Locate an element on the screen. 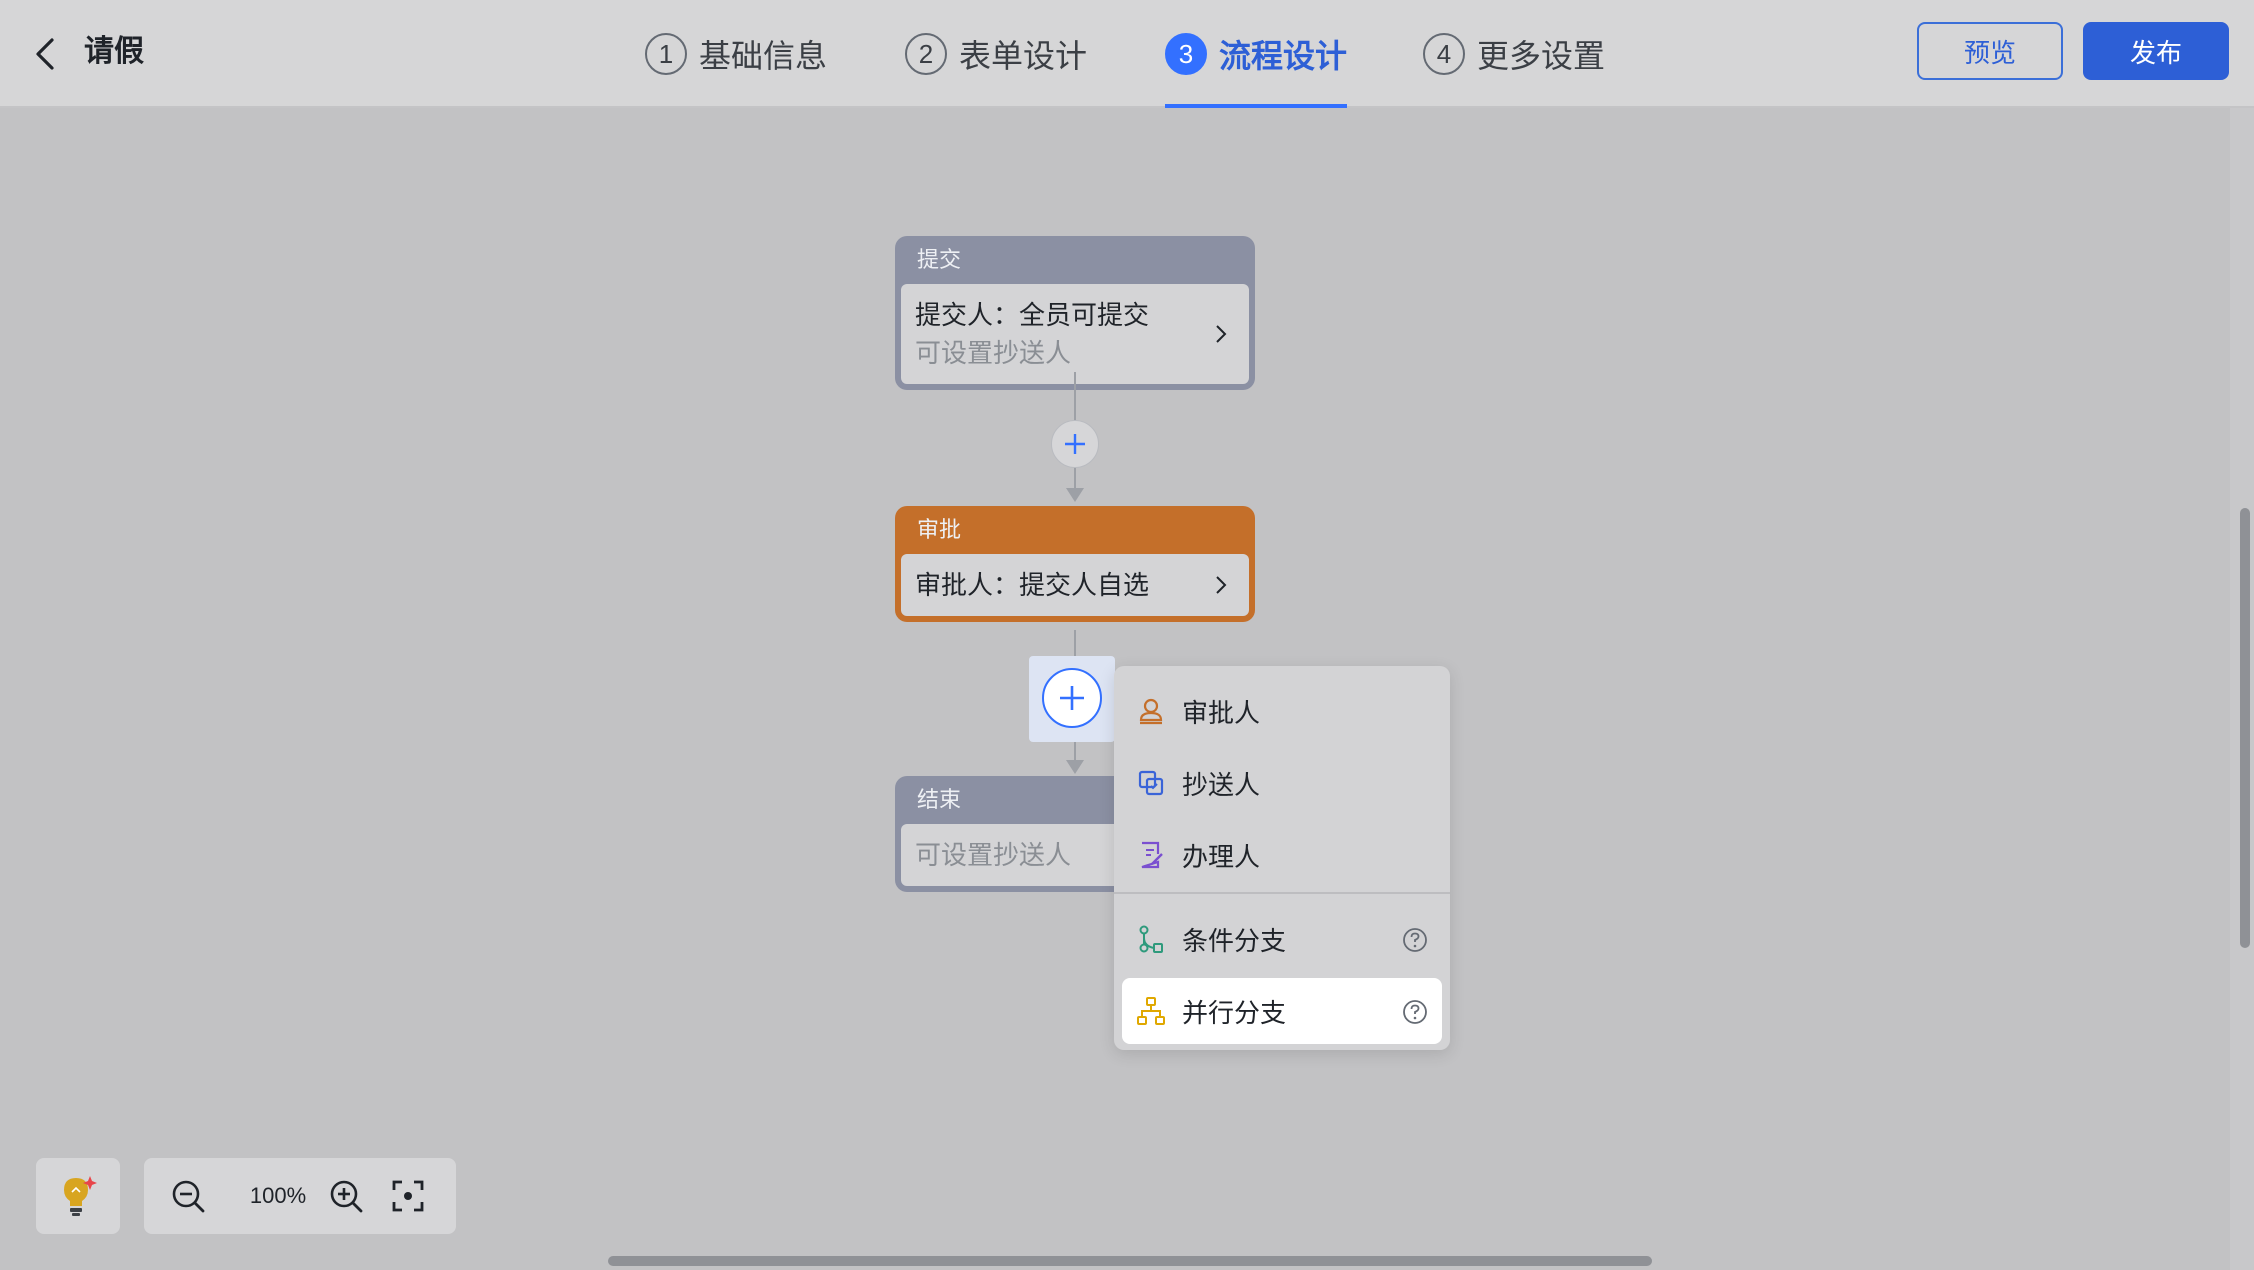 Image resolution: width=2254 pixels, height=1270 pixels. node-body: 提交人：全员可提交 可设置抄送人 is located at coordinates (1075, 334).